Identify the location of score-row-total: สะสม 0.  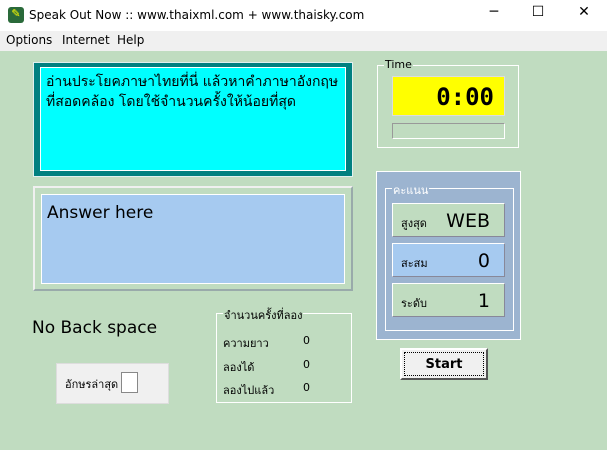
(448, 260).